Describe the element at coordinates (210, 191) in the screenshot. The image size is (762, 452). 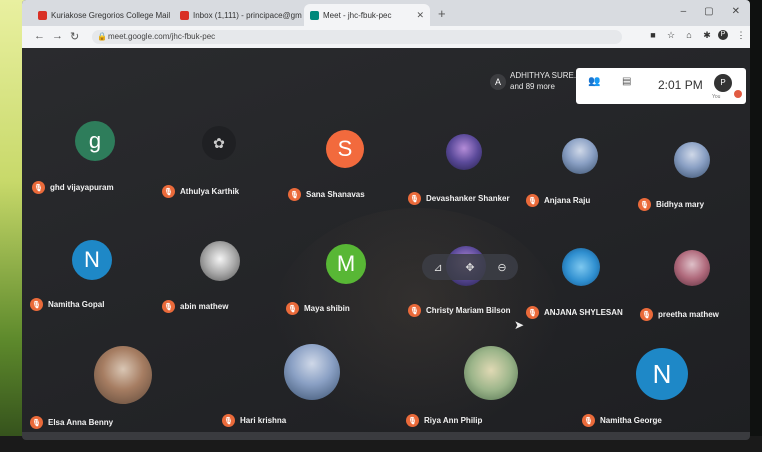
I see `participant-name: Athulya Karthik` at that location.